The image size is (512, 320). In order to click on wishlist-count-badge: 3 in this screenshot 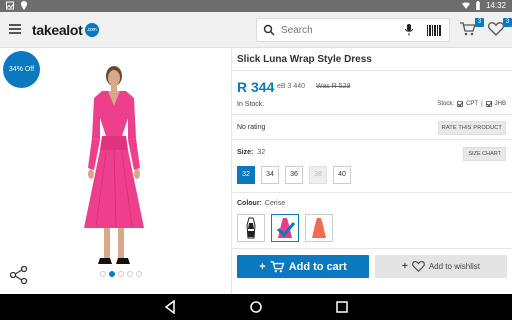, I will do `click(507, 22)`.